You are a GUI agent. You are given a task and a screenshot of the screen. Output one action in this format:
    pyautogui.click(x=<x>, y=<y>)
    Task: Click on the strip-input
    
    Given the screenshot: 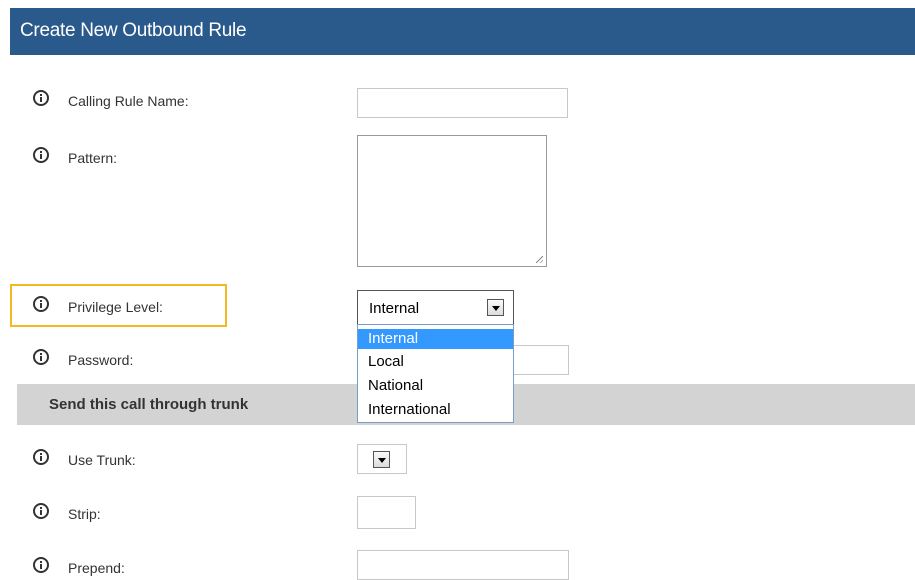 What is the action you would take?
    pyautogui.click(x=386, y=512)
    